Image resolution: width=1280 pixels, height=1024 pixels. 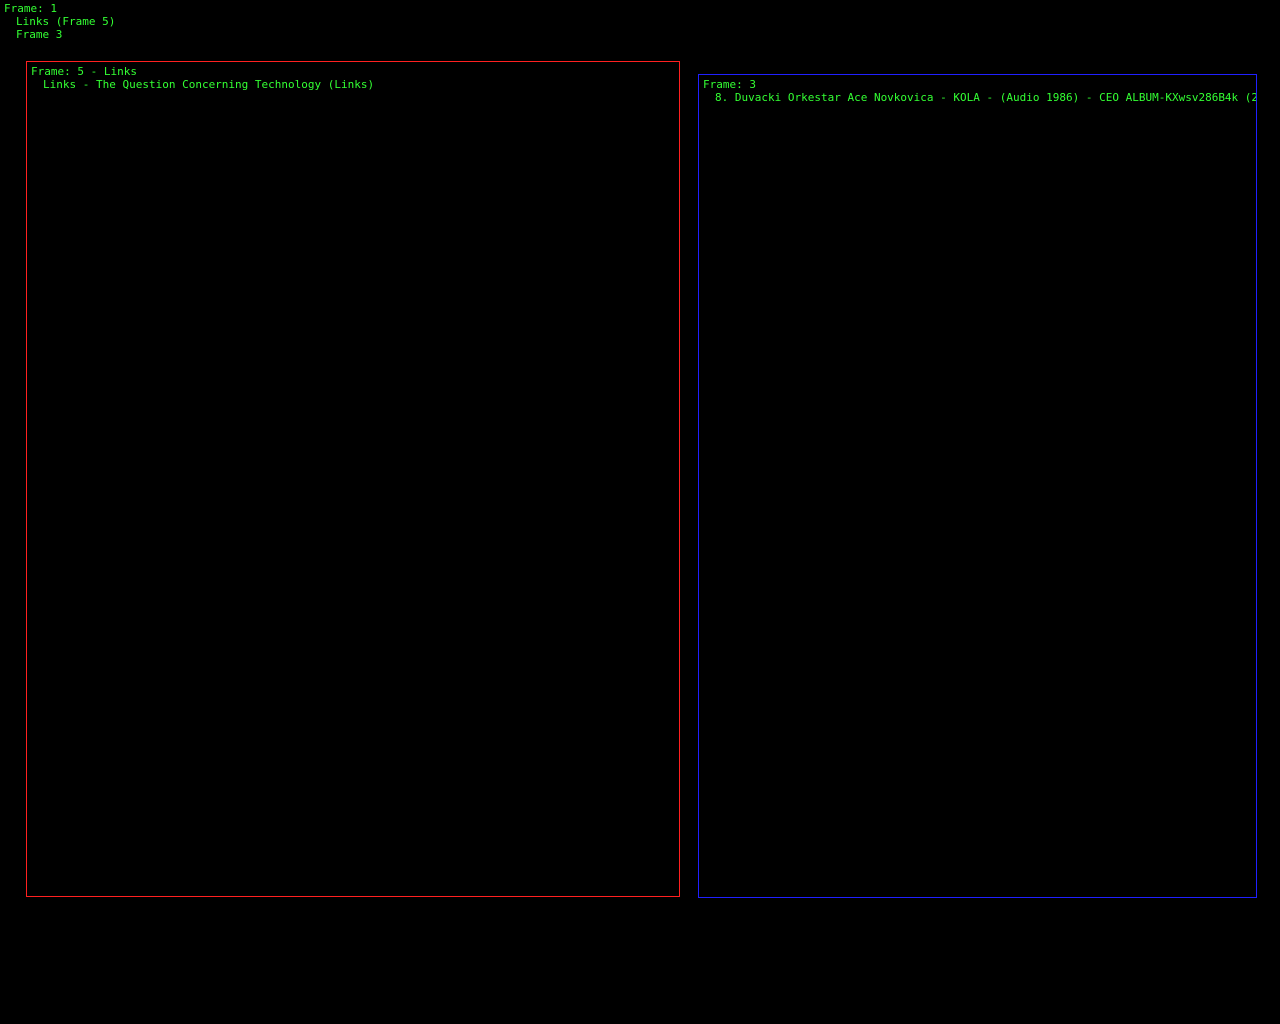 I want to click on outline-item-frame3: Frame 3, so click(x=39, y=34).